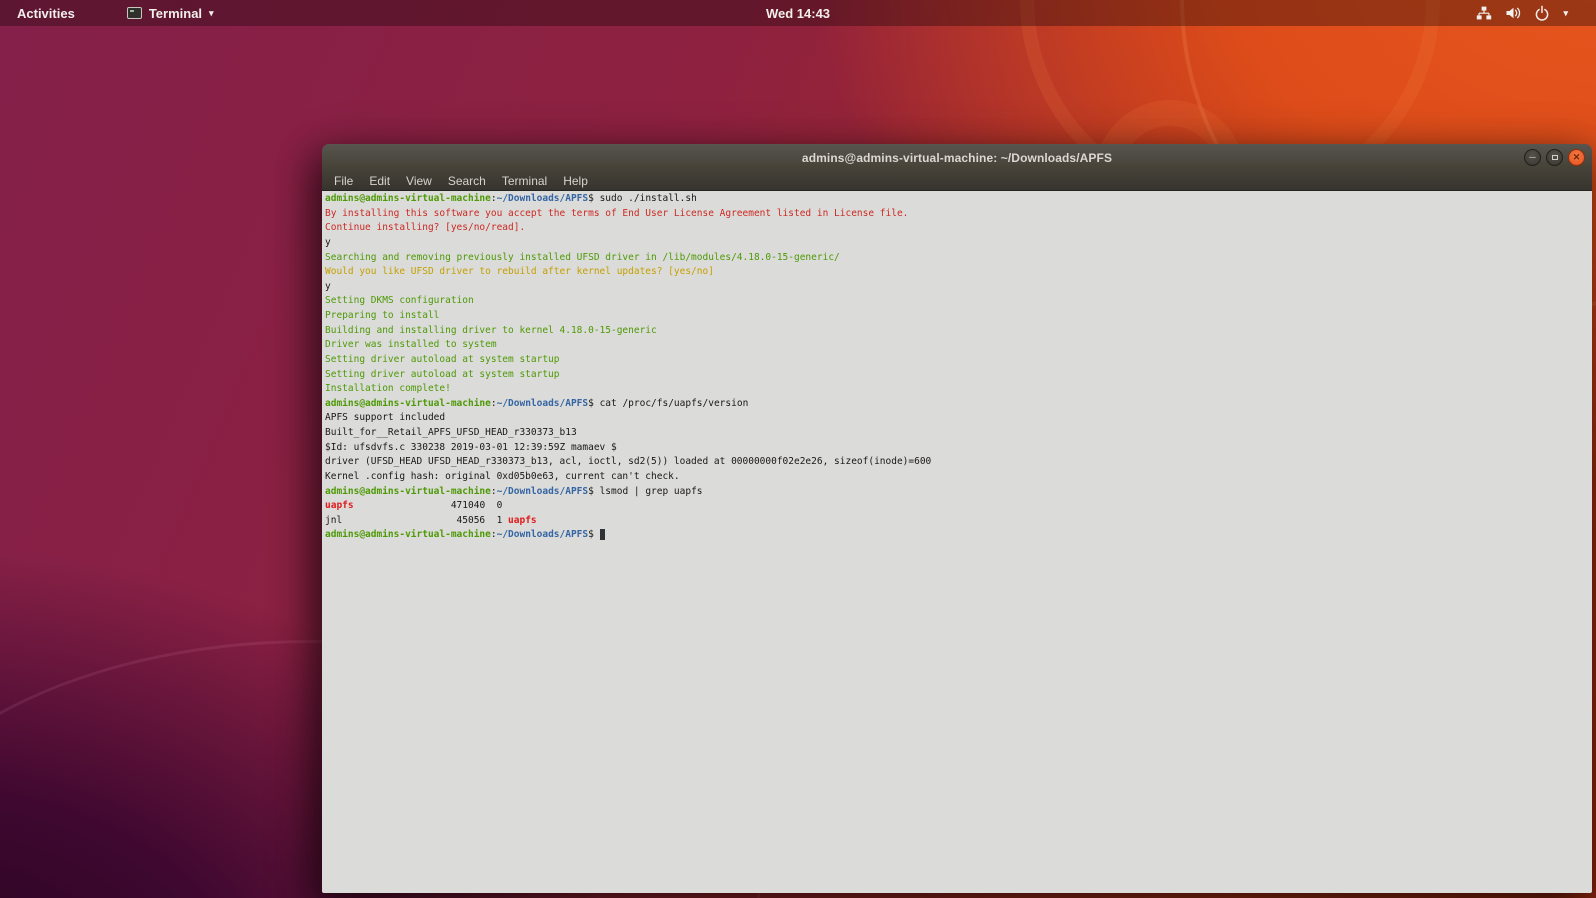  What do you see at coordinates (958, 389) in the screenshot?
I see `terminal-line: Installation complete!` at bounding box center [958, 389].